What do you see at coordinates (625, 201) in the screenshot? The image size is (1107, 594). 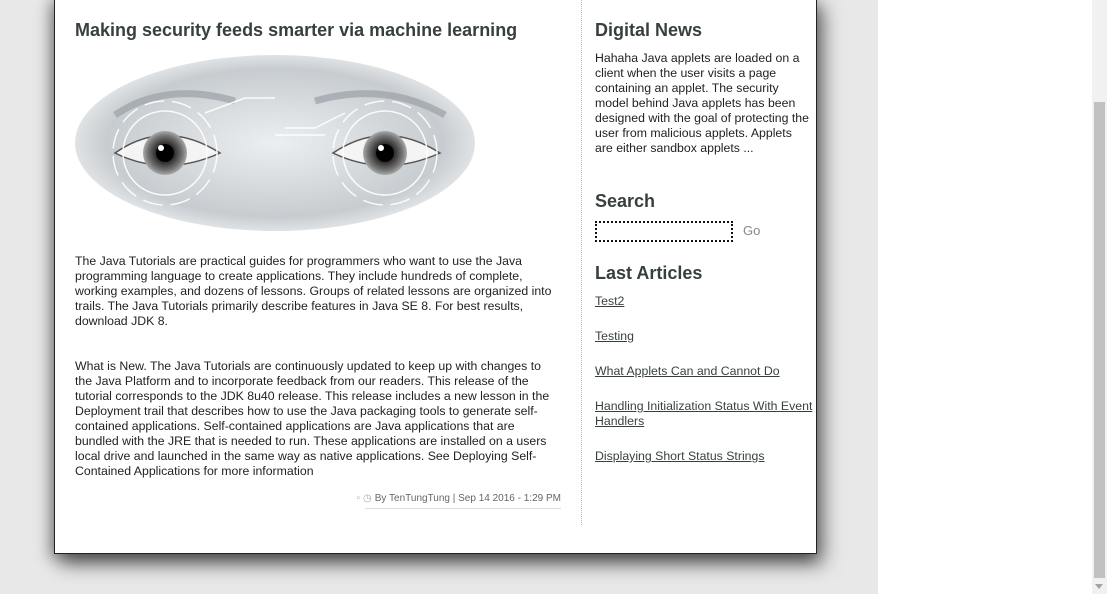 I see `search-heading: Search` at bounding box center [625, 201].